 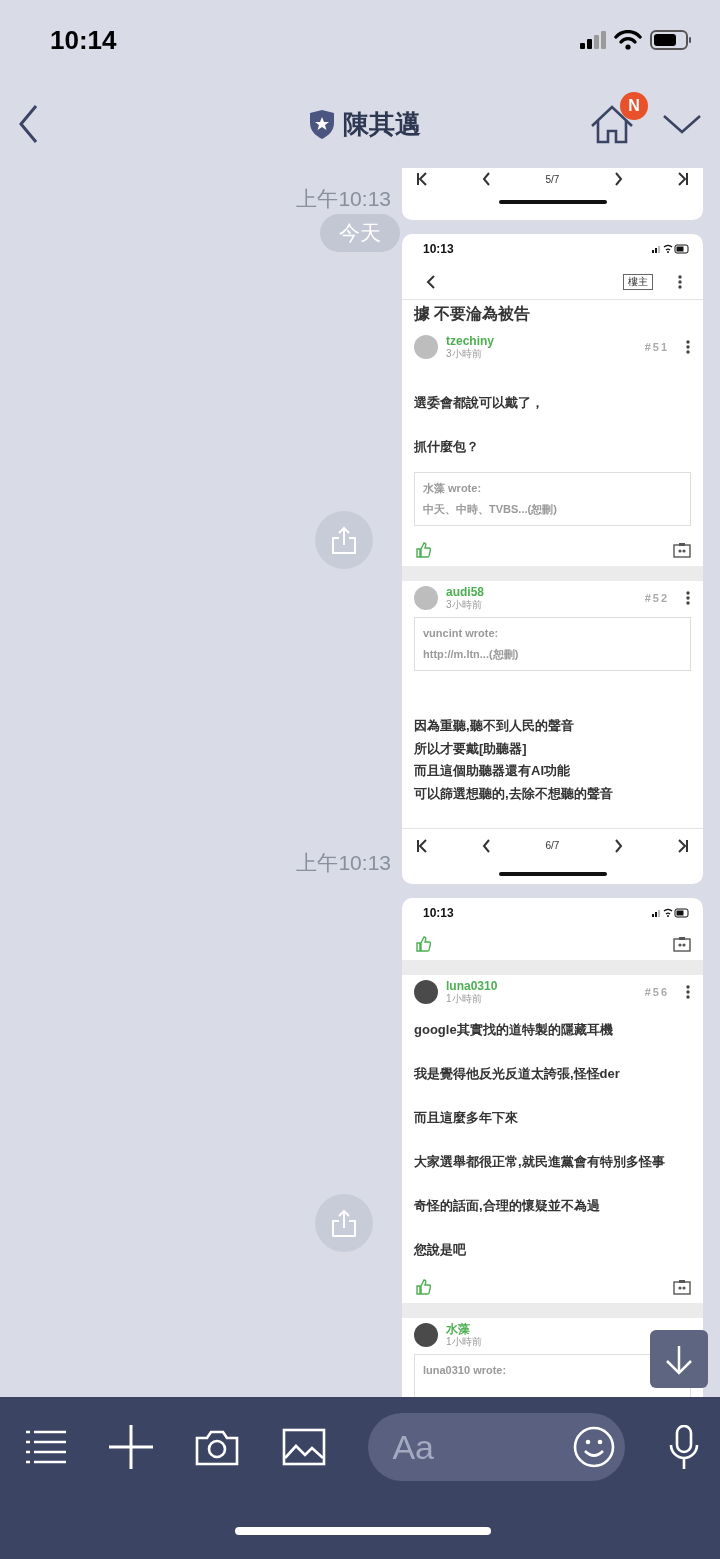 I want to click on add-button, so click(x=130, y=1447).